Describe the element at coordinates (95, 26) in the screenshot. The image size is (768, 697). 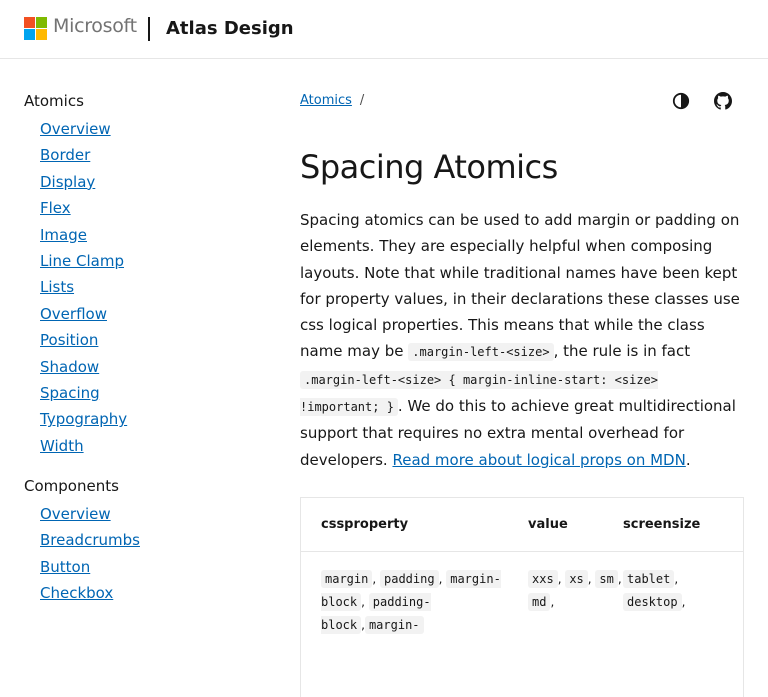
I see `brand-name: Microsoft` at that location.